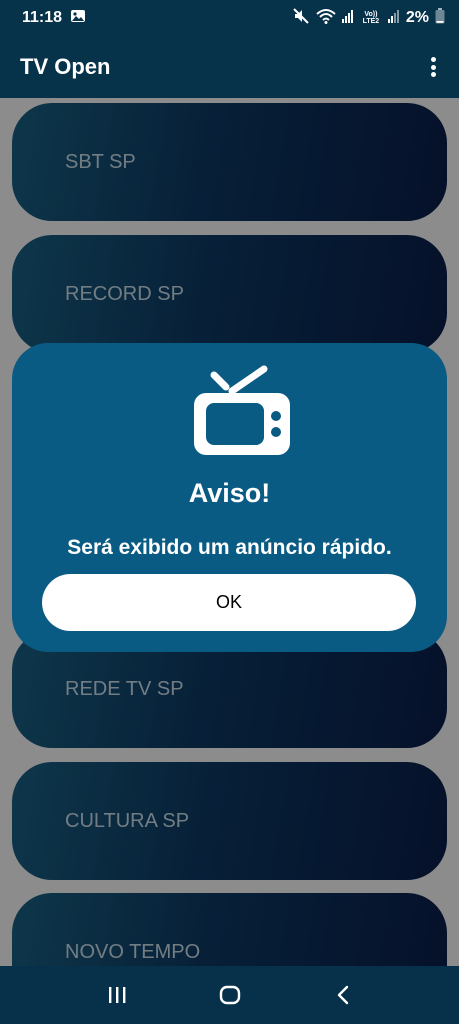  I want to click on app-bar: TV Open, so click(229, 67).